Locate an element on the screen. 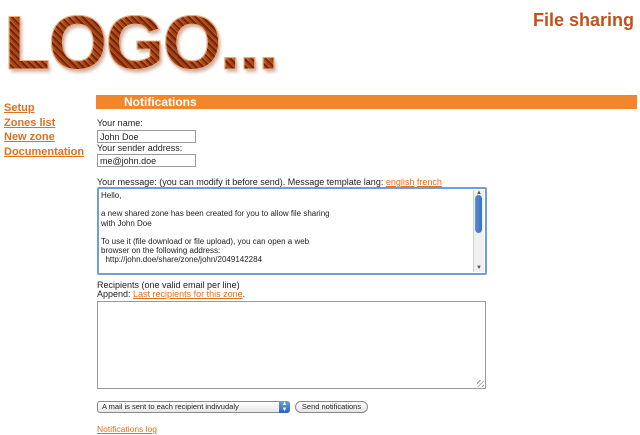 The image size is (640, 435). recipients-textarea is located at coordinates (291, 345).